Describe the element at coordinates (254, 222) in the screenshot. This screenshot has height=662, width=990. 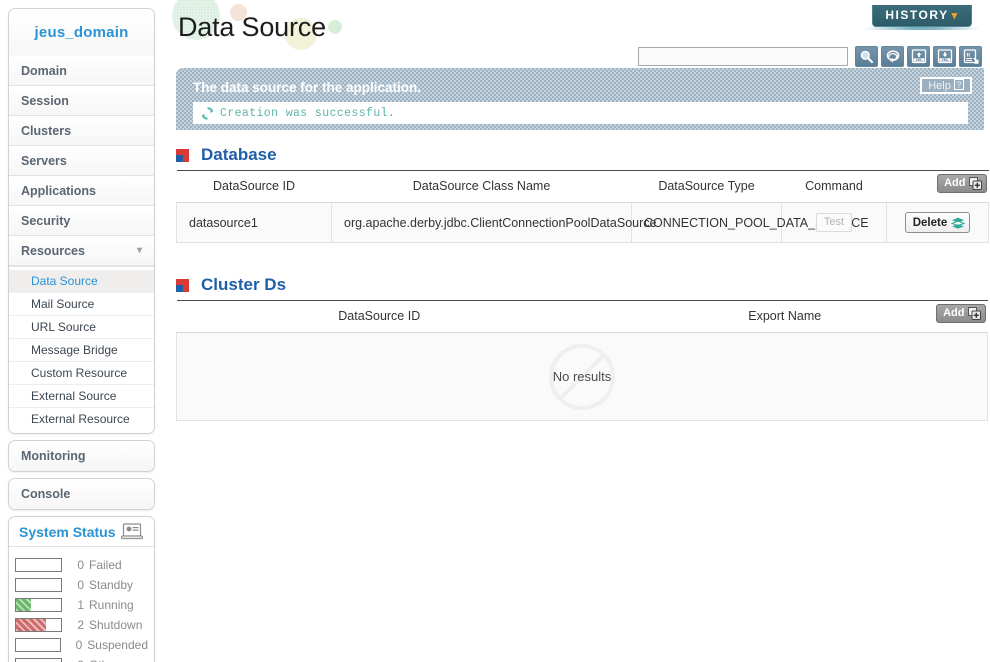
I see `cell-datasource-id: datasource1` at that location.